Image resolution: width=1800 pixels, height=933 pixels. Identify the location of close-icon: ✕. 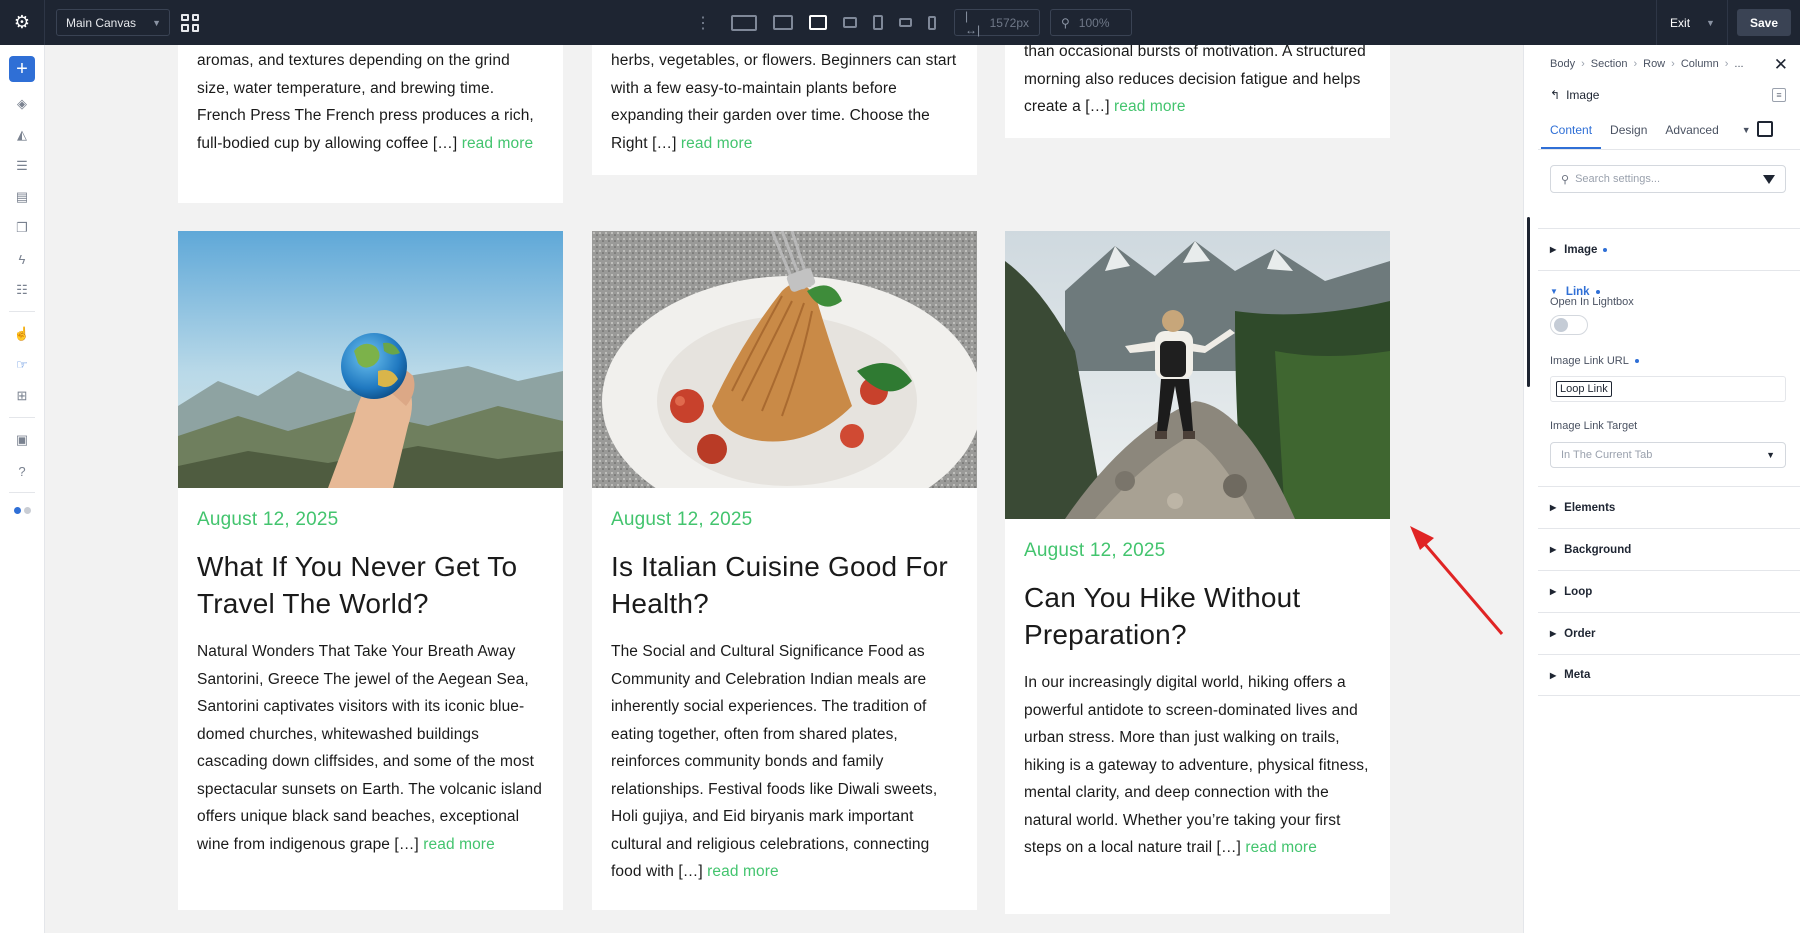
(1781, 65).